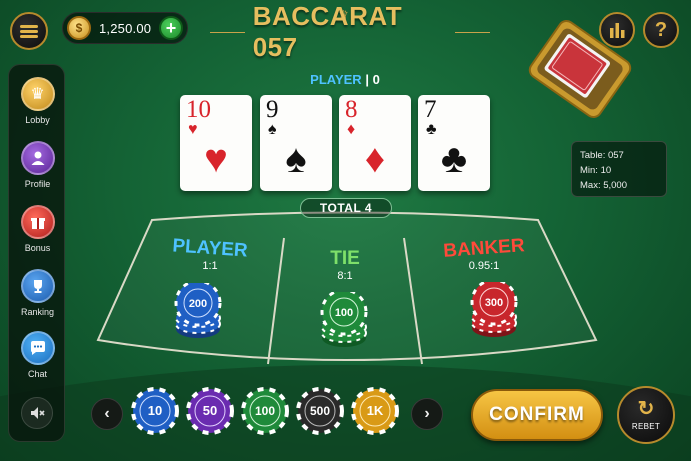  I want to click on sidebar-item-label: Bonus, so click(37, 248).